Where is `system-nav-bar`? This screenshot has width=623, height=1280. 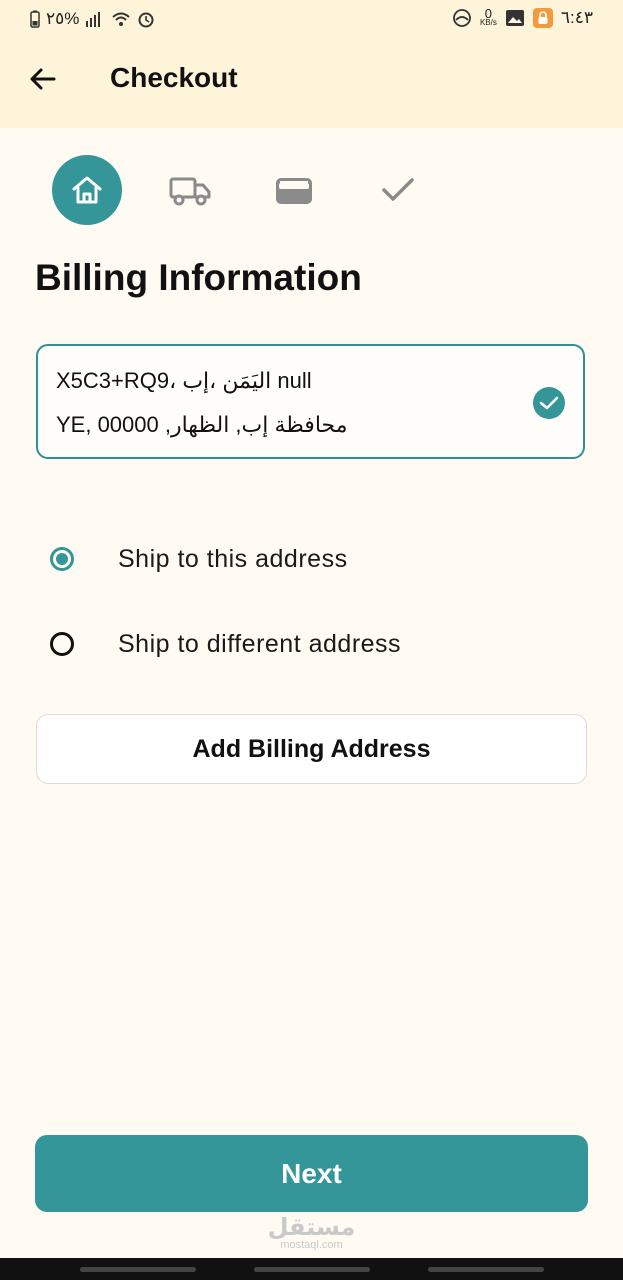
system-nav-bar is located at coordinates (311, 1269).